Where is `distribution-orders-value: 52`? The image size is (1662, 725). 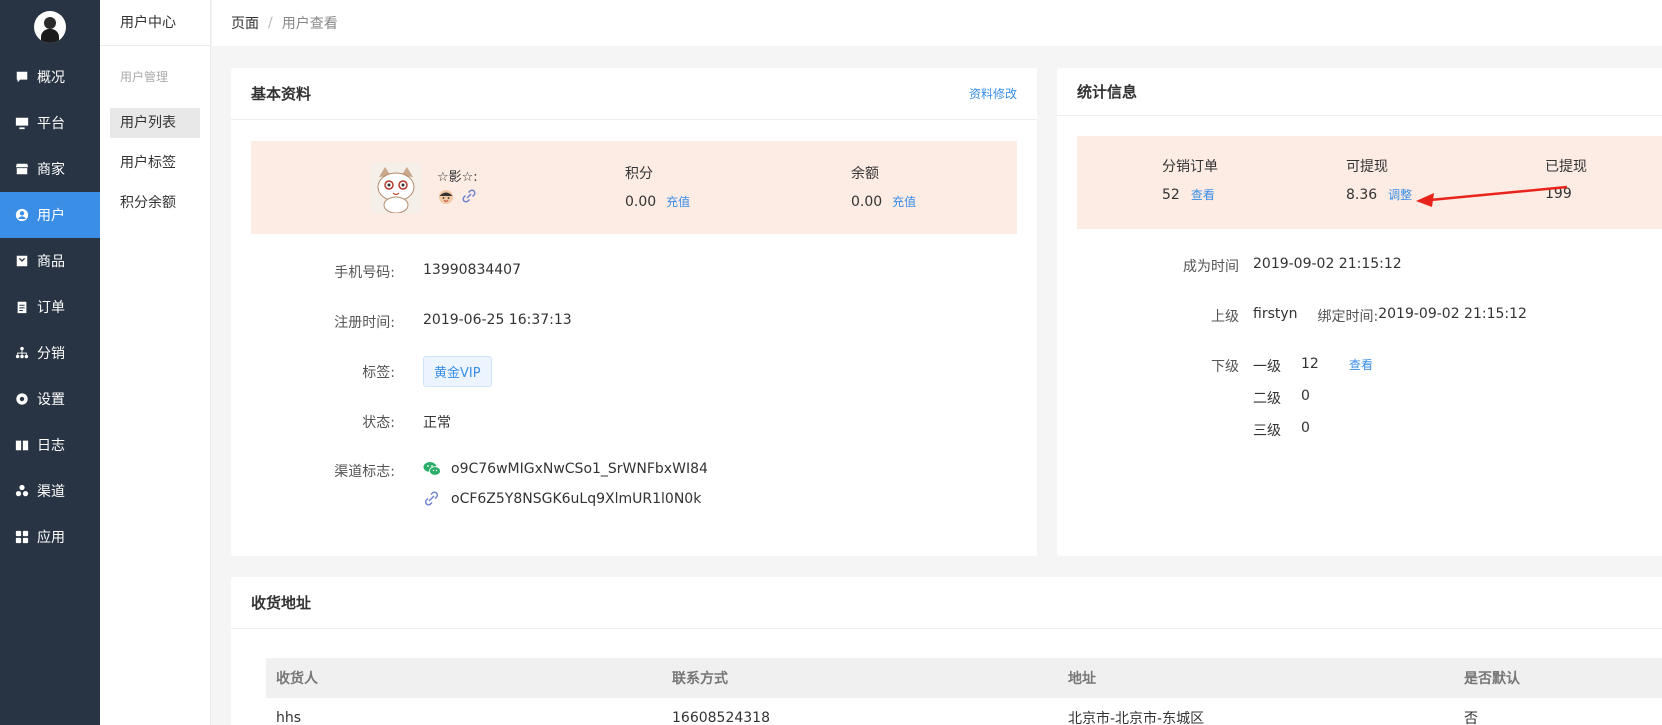 distribution-orders-value: 52 is located at coordinates (1171, 195).